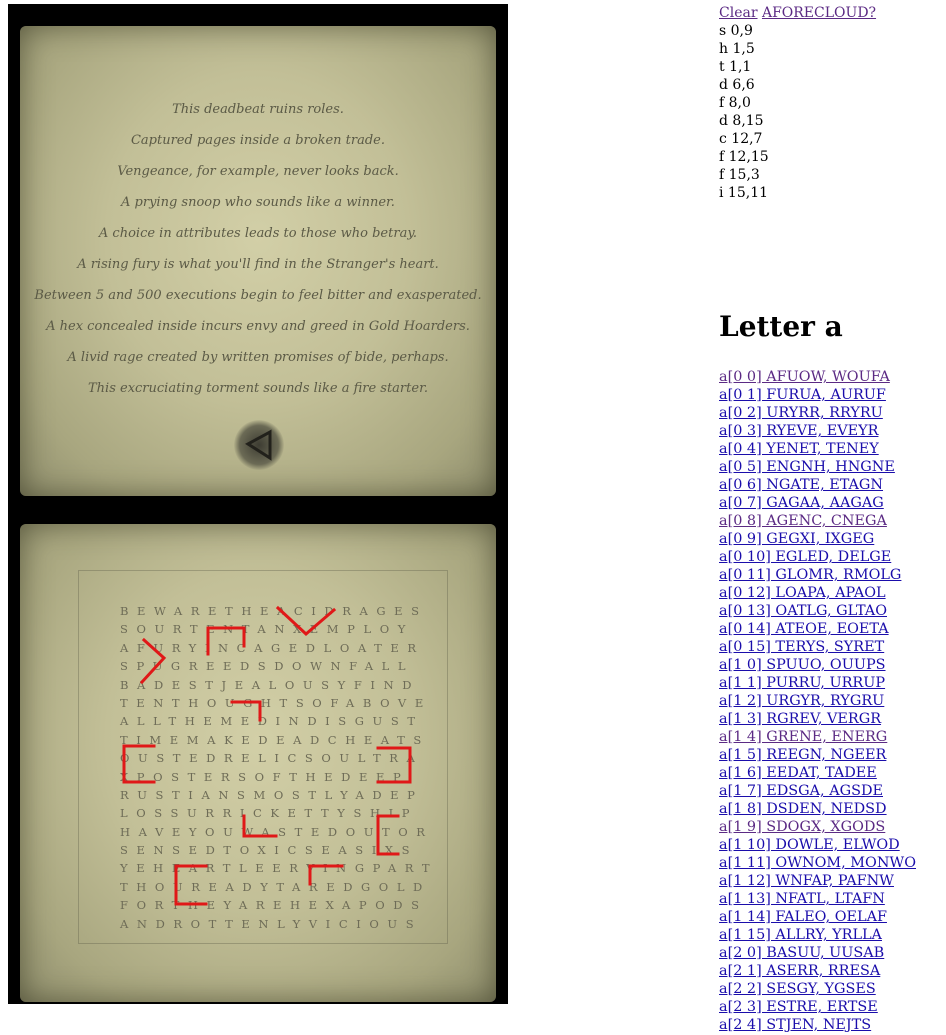 The width and height of the screenshot is (946, 1035). Describe the element at coordinates (817, 809) in the screenshot. I see `candidate-link: a[1 8] DSDEN, NEDSD` at that location.